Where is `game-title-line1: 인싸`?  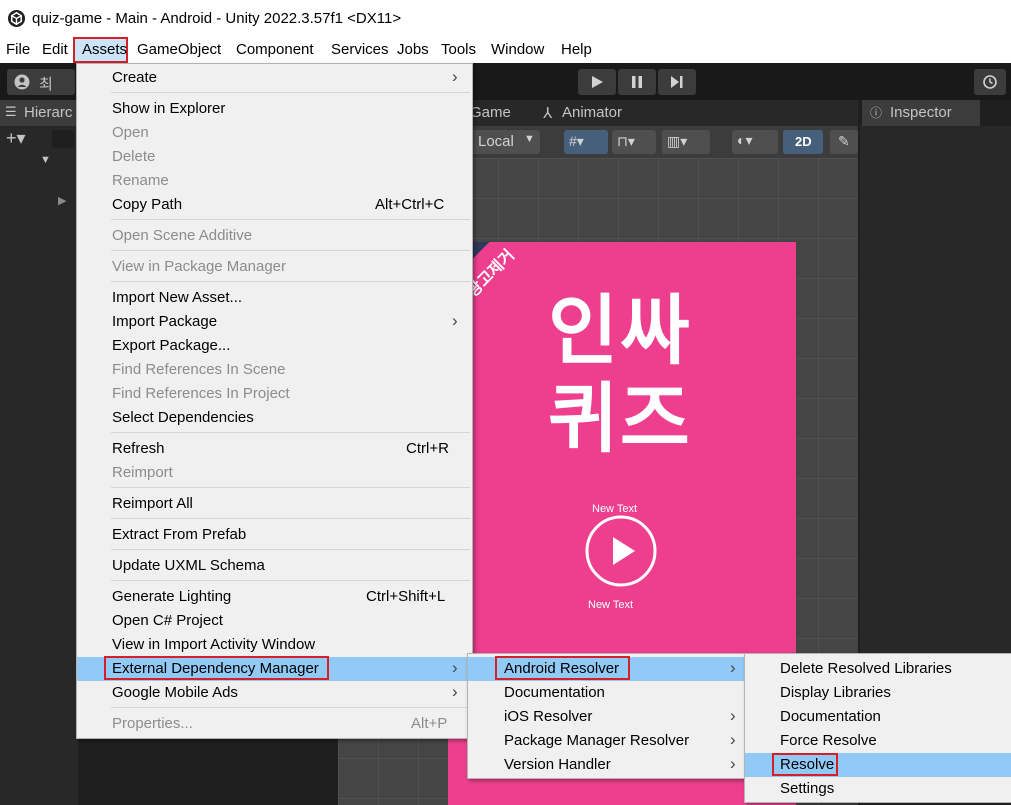 game-title-line1: 인싸 is located at coordinates (620, 331).